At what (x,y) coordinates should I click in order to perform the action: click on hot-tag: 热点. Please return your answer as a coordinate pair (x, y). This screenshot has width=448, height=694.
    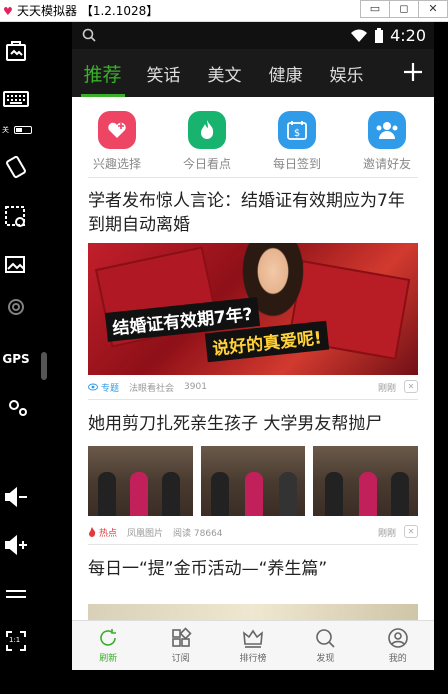
    Looking at the image, I should click on (102, 532).